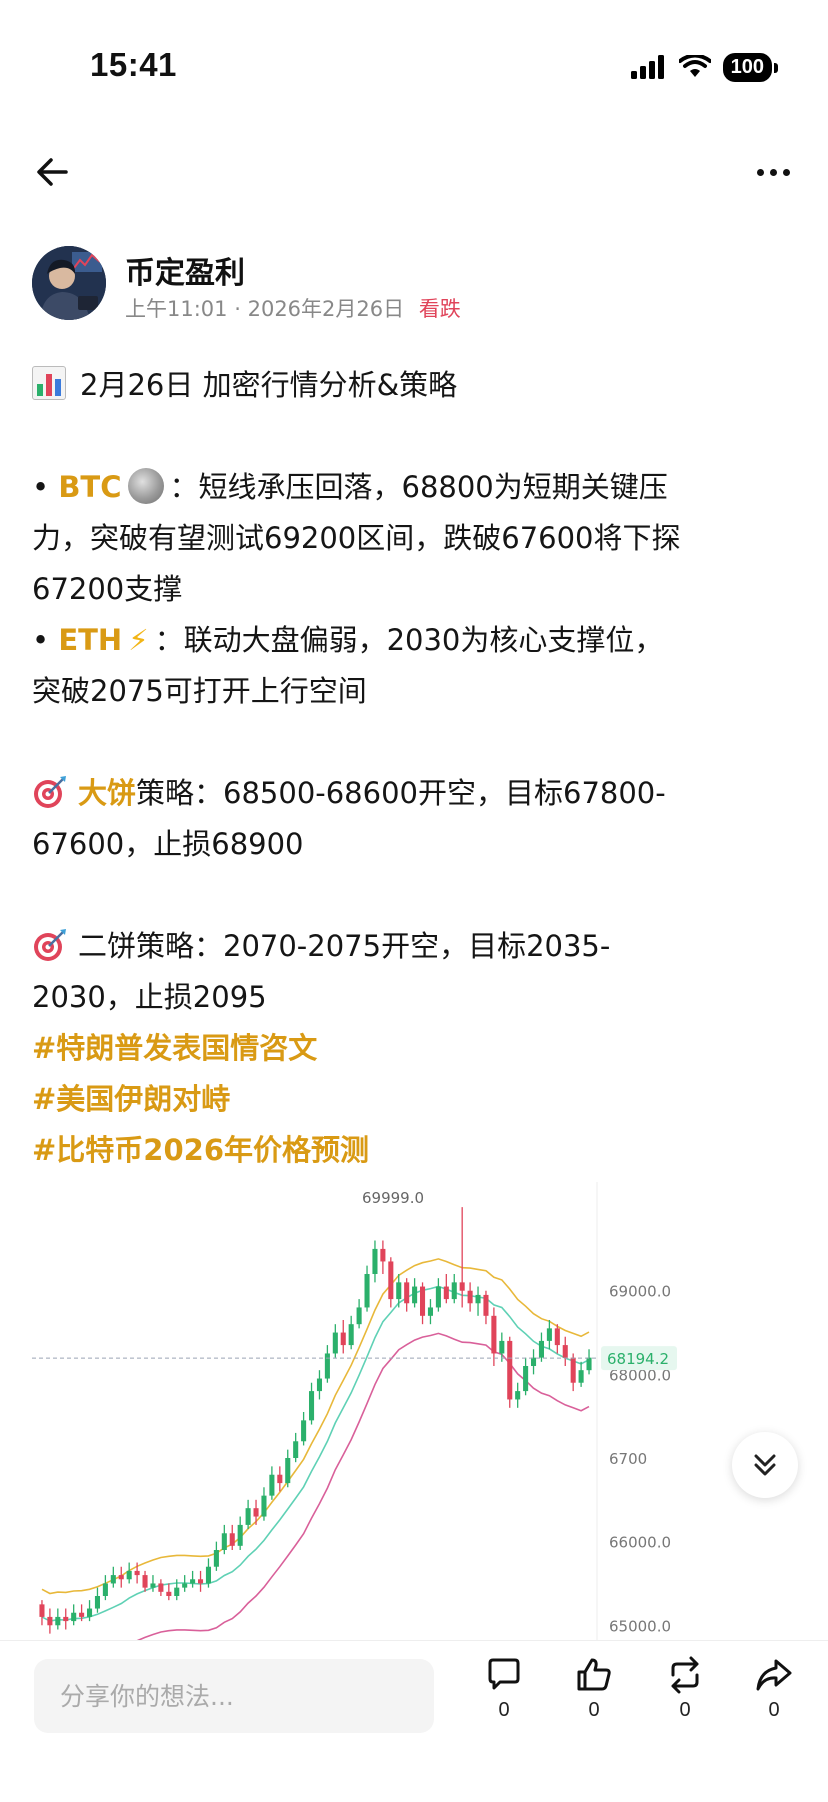 This screenshot has width=828, height=1802. Describe the element at coordinates (138, 640) in the screenshot. I see `lightning-icon: ⚡` at that location.